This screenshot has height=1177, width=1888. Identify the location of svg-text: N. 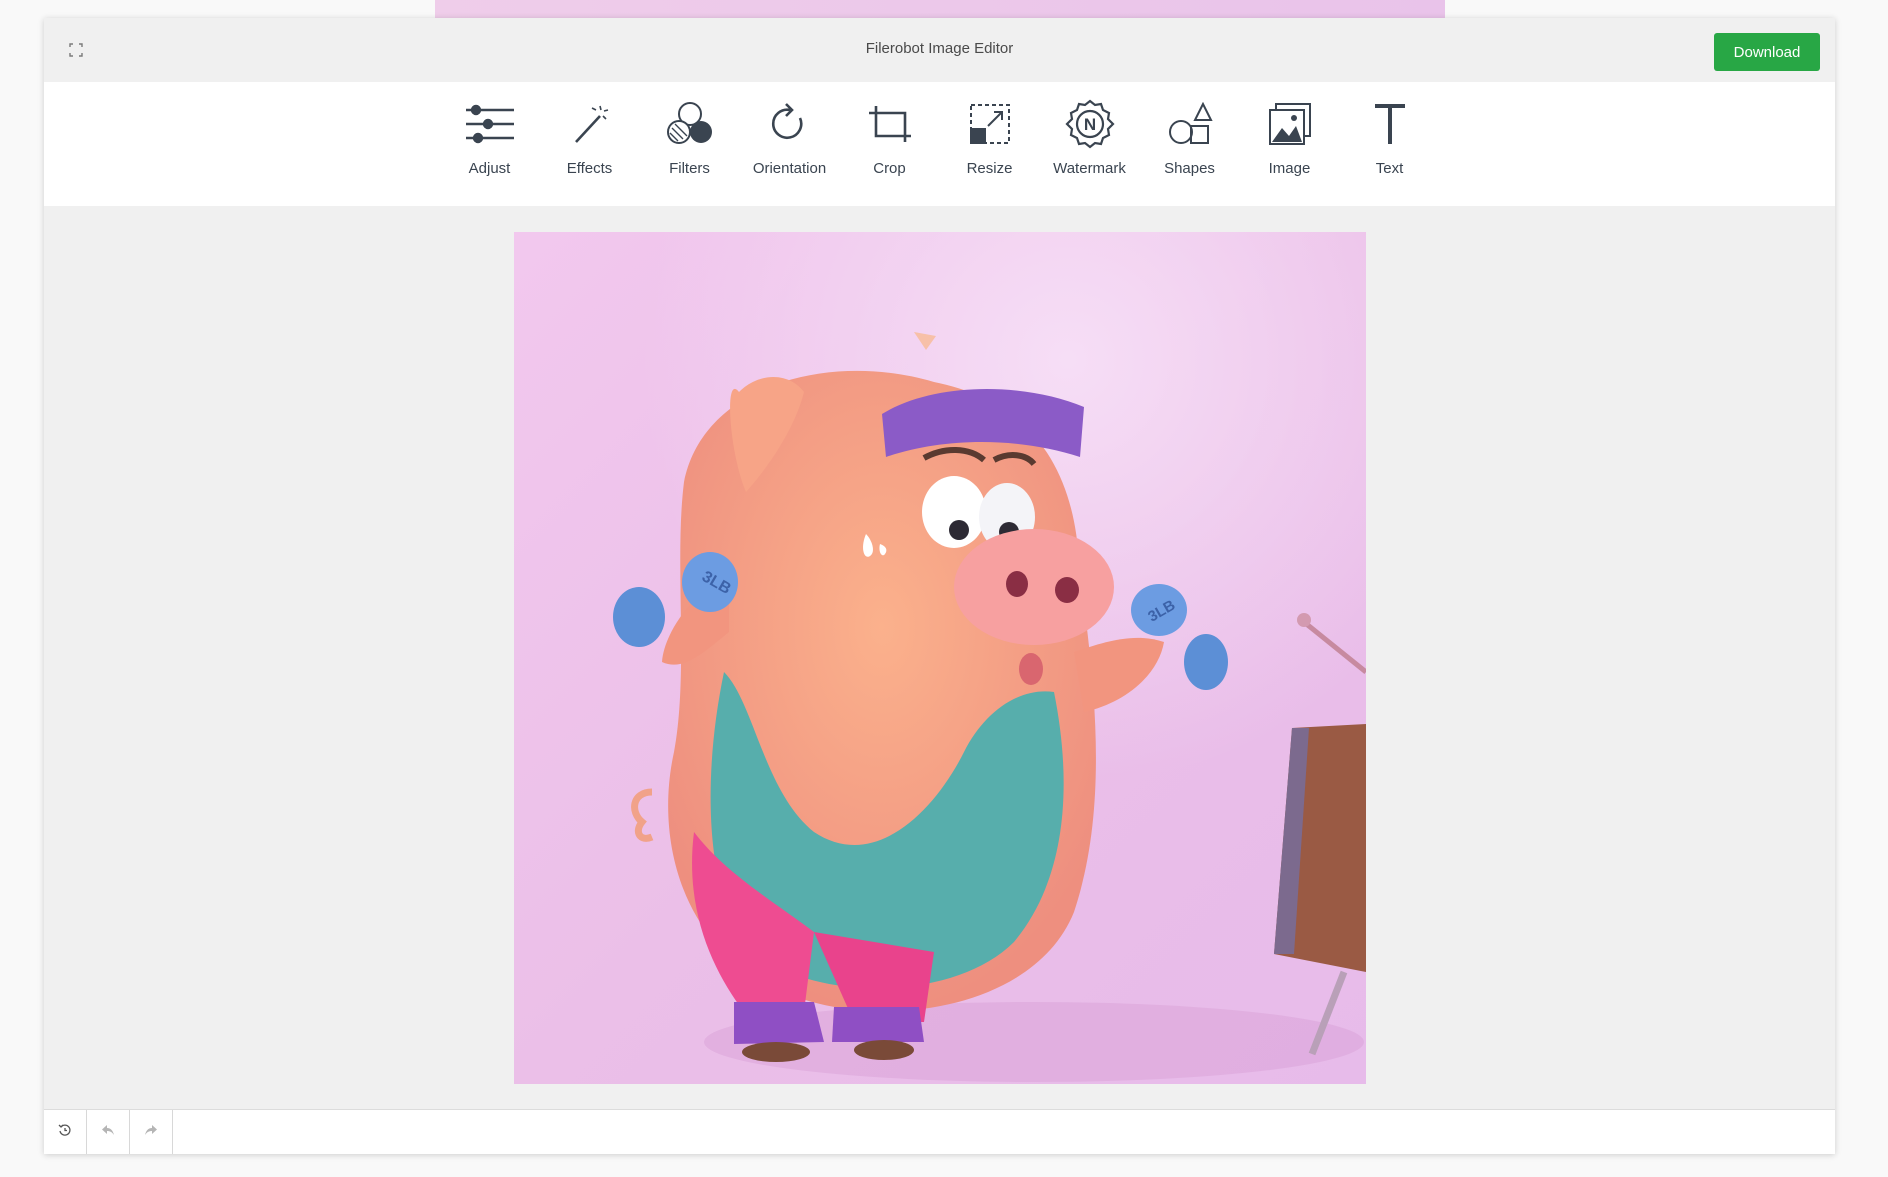
(1089, 124).